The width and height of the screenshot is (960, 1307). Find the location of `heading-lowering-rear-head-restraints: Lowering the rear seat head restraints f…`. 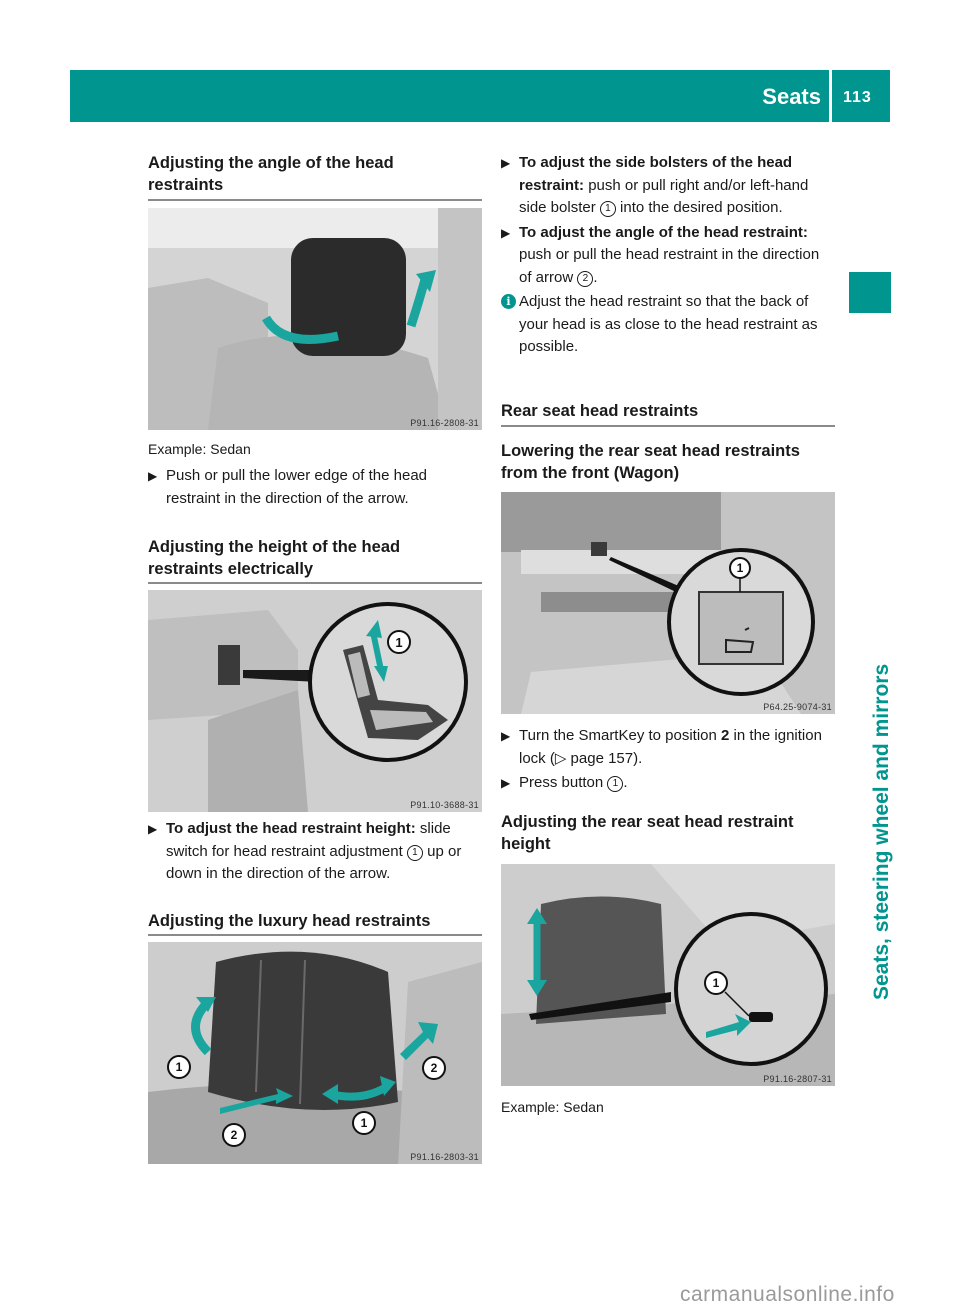

heading-lowering-rear-head-restraints: Lowering the rear seat head restraints f… is located at coordinates (650, 462).